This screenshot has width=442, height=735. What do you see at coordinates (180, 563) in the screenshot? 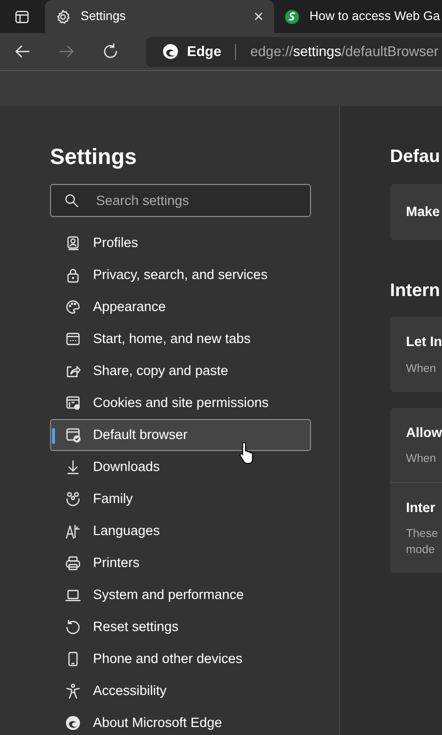
I see `sidebar-item: Printers` at bounding box center [180, 563].